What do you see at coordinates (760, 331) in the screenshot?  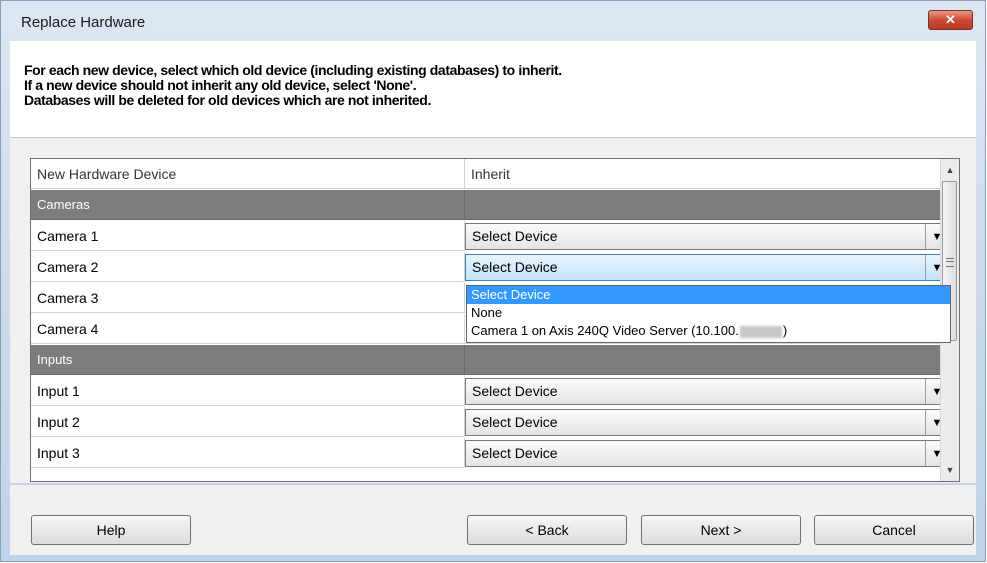 I see `redacted-ip` at bounding box center [760, 331].